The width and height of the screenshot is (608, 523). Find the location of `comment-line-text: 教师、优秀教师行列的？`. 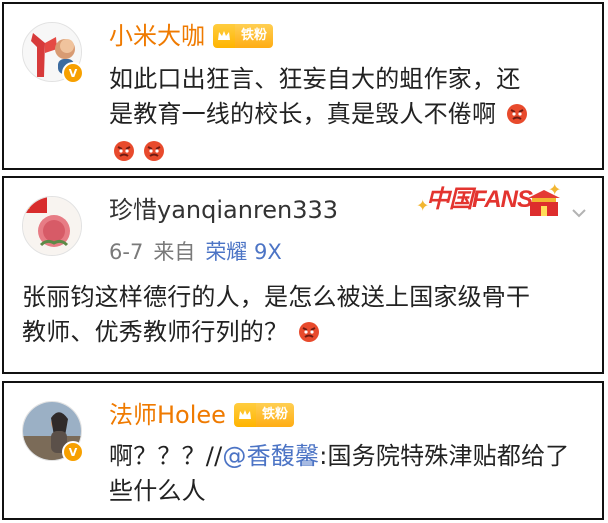

comment-line-text: 教师、优秀教师行列的？ is located at coordinates (155, 332).